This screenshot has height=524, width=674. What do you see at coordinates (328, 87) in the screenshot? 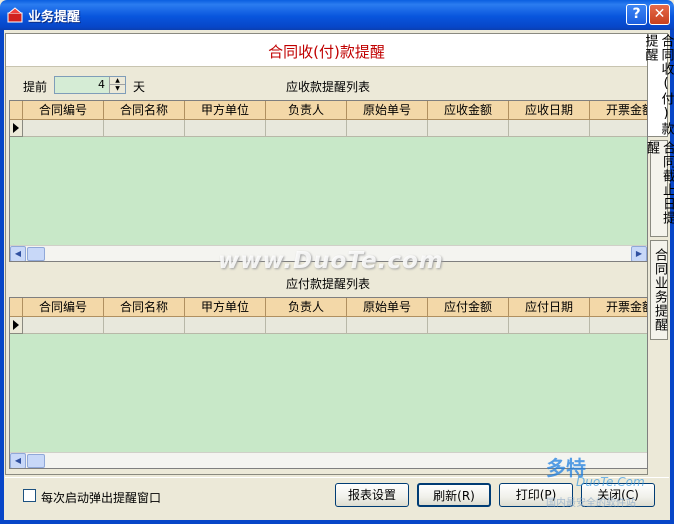
I see `receivable-list-label: 应收款提醒列表` at bounding box center [328, 87].